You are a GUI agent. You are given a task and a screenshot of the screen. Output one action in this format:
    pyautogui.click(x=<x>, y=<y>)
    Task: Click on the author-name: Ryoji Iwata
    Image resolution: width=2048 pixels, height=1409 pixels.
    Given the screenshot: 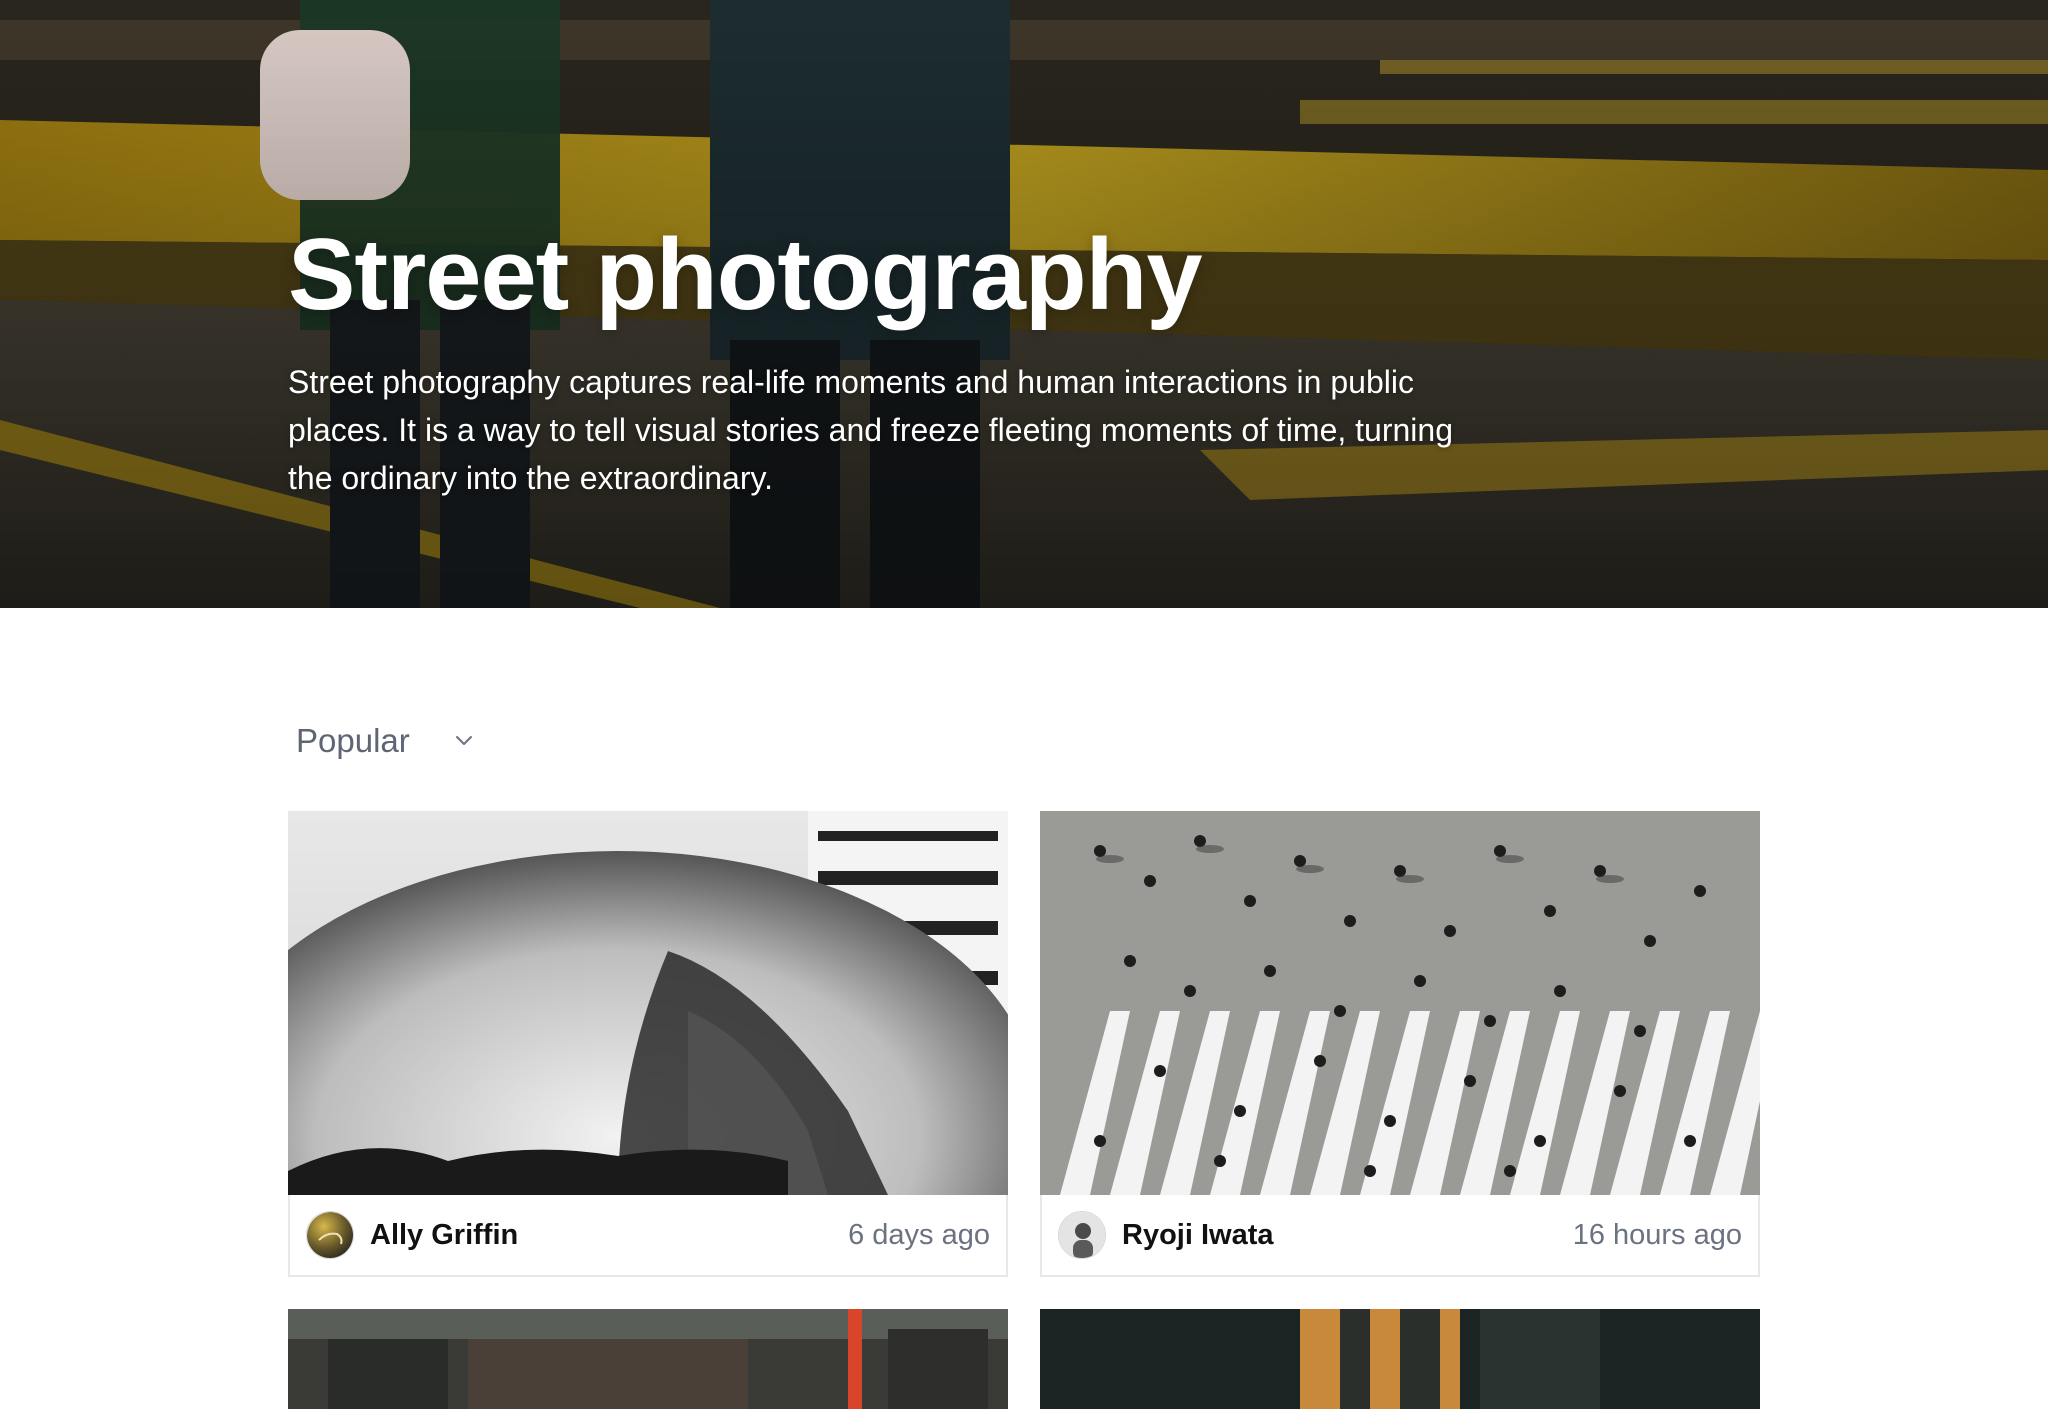 What is the action you would take?
    pyautogui.click(x=1198, y=1235)
    